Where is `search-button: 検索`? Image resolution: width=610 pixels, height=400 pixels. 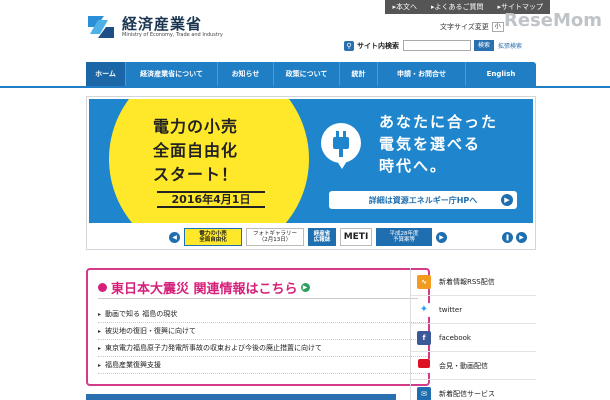
search-button: 検索 is located at coordinates (484, 45).